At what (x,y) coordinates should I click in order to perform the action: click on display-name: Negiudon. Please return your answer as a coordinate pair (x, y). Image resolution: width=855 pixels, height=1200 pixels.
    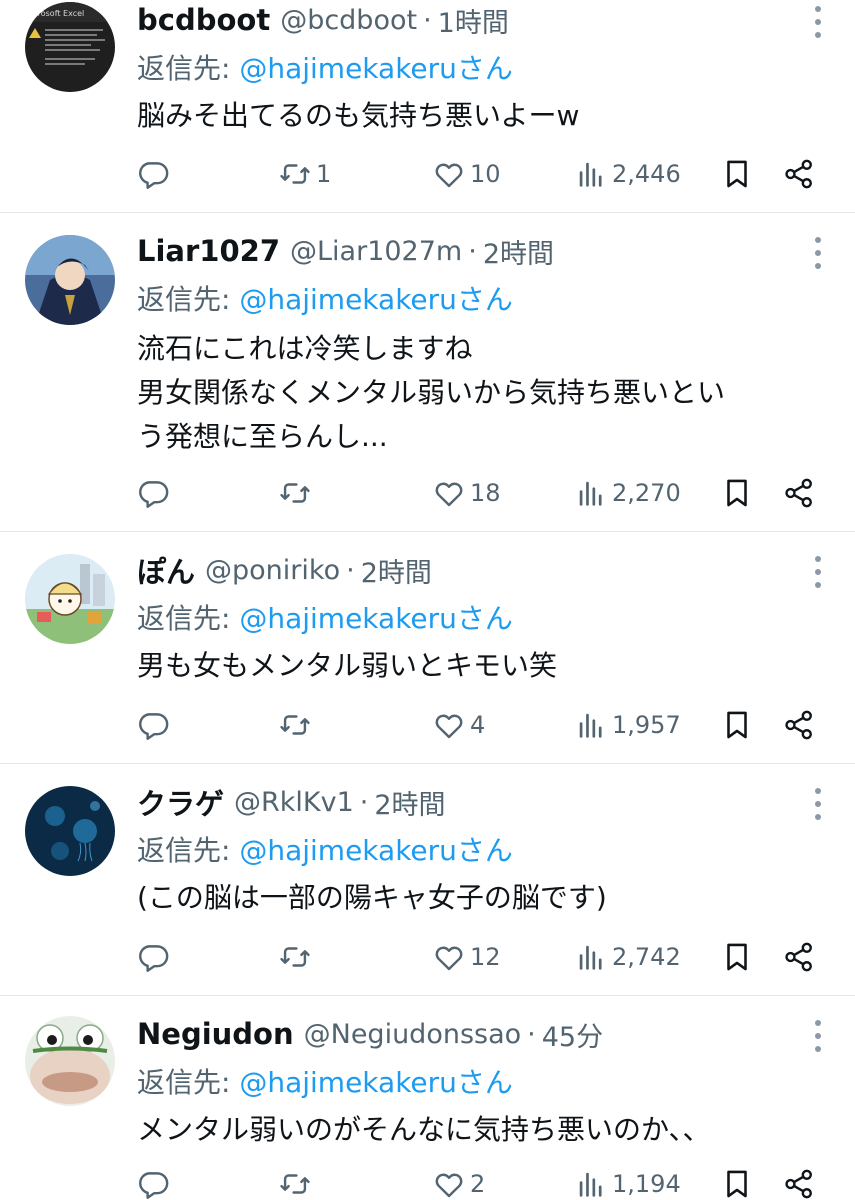
    Looking at the image, I should click on (215, 1034).